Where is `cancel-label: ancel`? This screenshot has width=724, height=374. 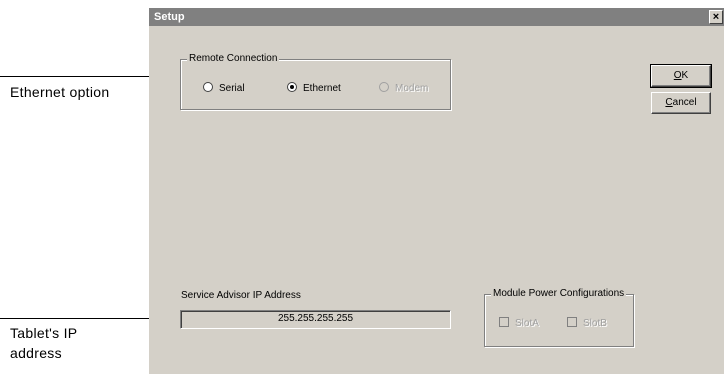
cancel-label: ancel is located at coordinates (684, 102).